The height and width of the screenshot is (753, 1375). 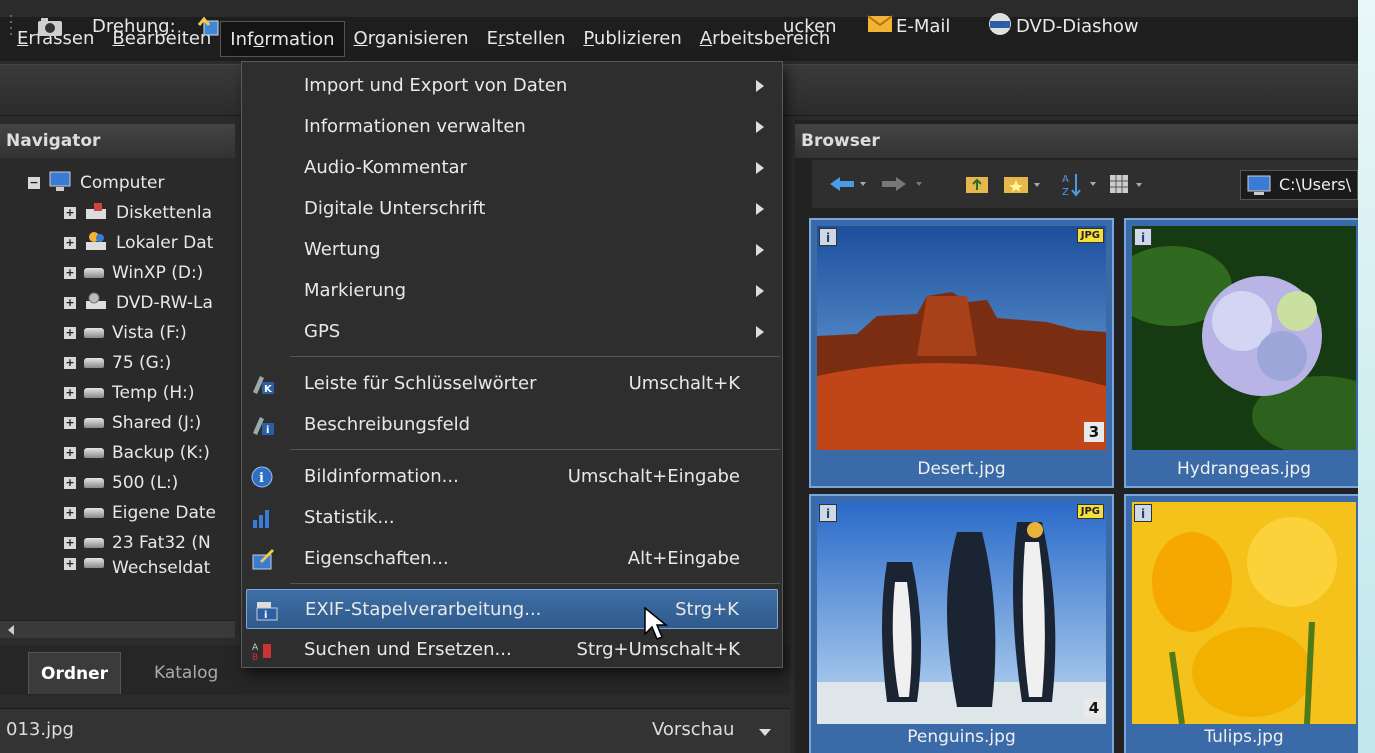 What do you see at coordinates (140, 513) in the screenshot?
I see `tree-item: + Eigene Date` at bounding box center [140, 513].